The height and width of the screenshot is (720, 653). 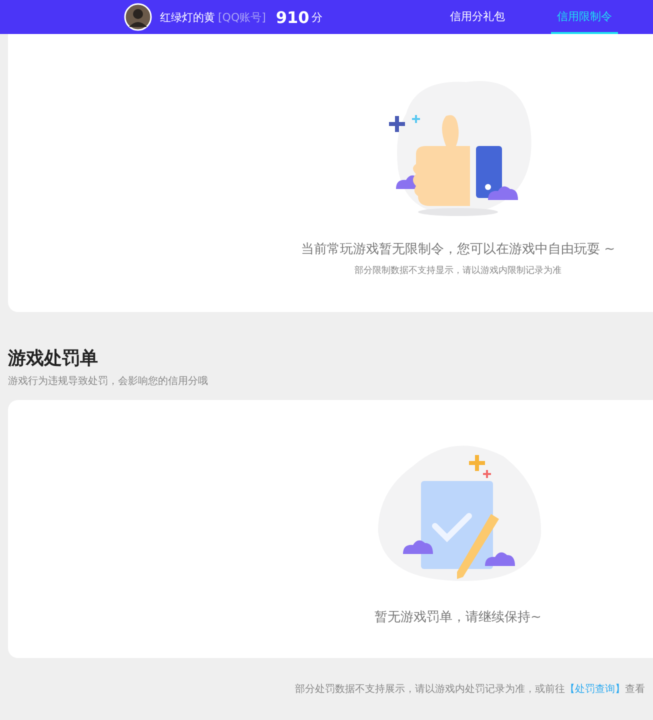 I want to click on section-title: 游戏处罚单, so click(x=53, y=358).